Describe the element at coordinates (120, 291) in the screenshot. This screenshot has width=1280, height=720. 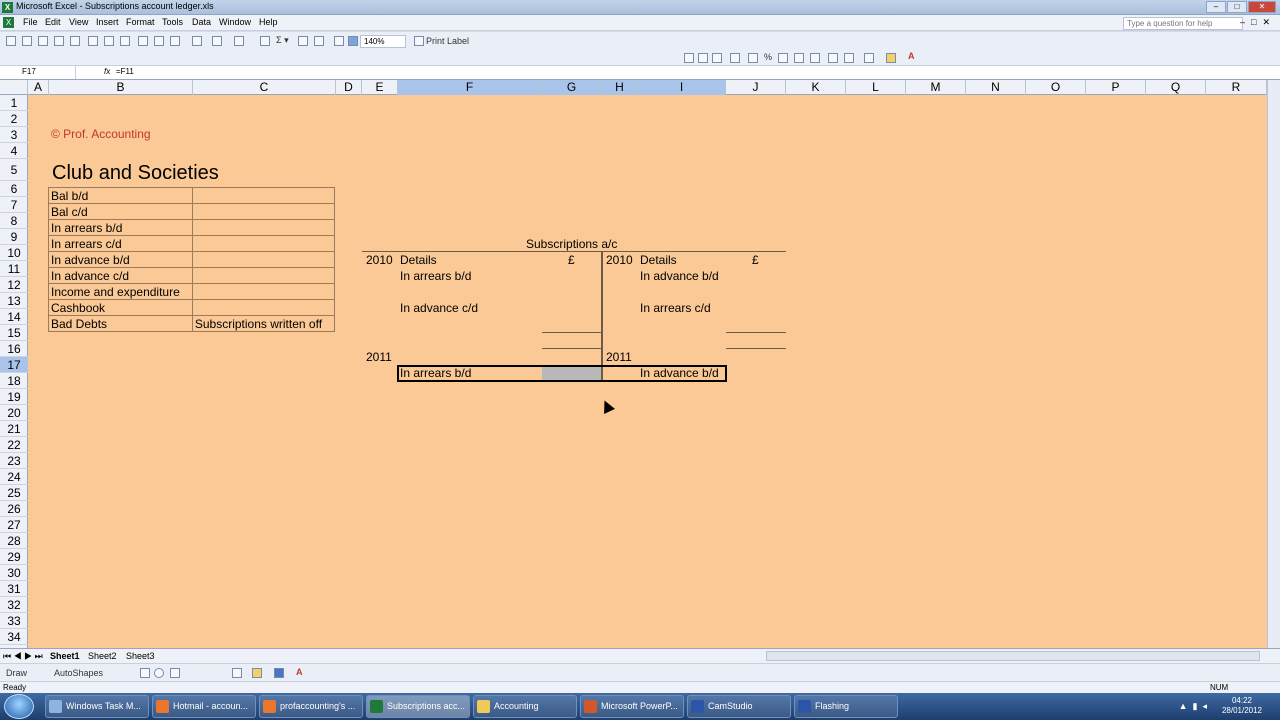
I see `table-cell: Income and expenditure` at that location.